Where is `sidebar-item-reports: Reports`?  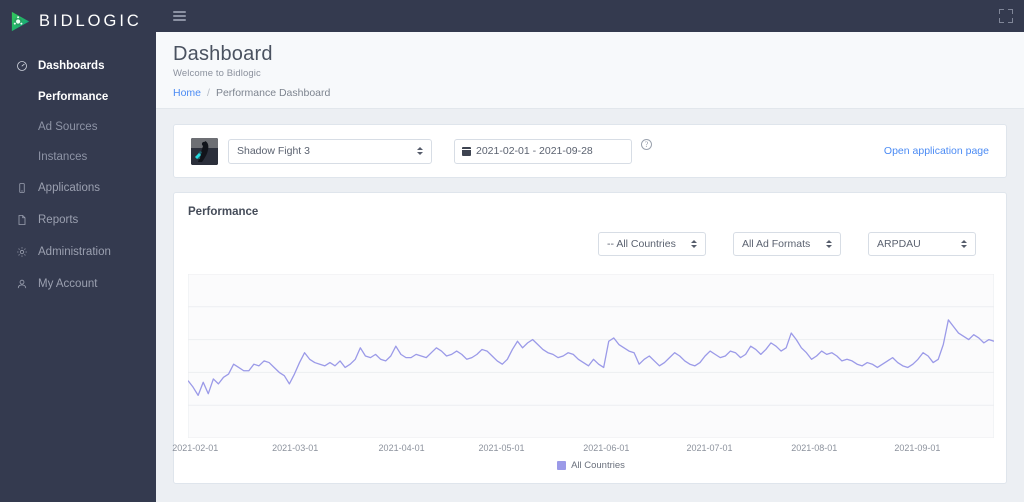
sidebar-item-reports: Reports is located at coordinates (78, 220).